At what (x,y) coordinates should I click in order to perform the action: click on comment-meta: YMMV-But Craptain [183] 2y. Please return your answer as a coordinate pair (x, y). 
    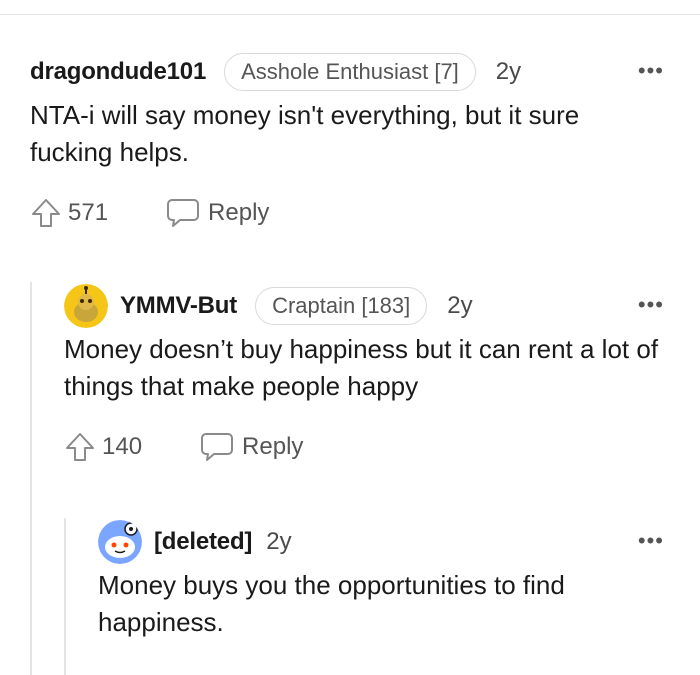
    Looking at the image, I should click on (364, 306).